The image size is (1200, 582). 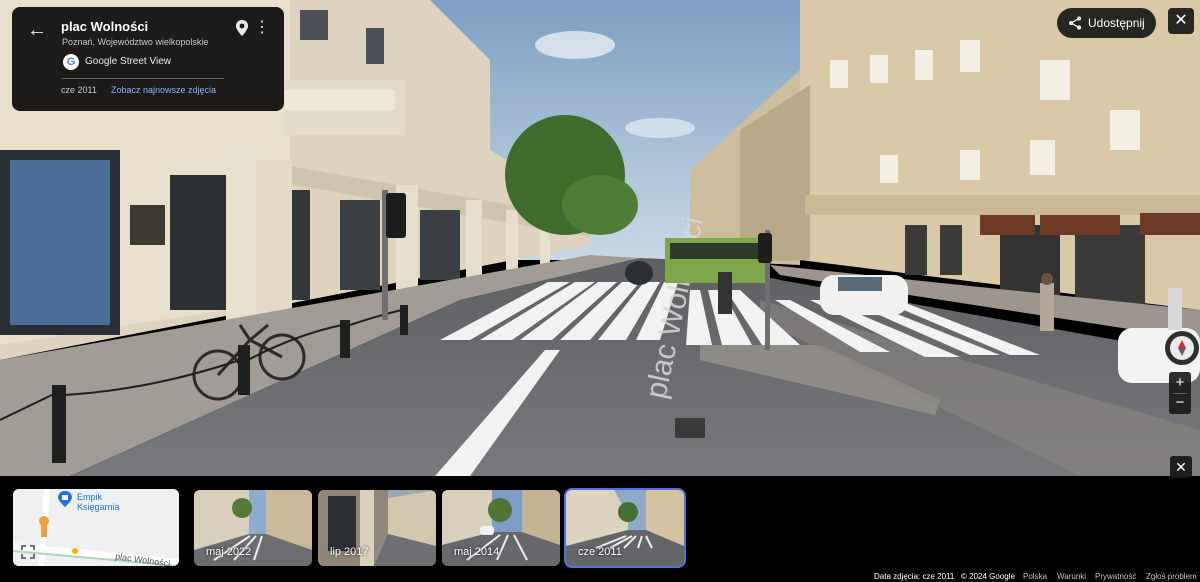 What do you see at coordinates (1115, 576) in the screenshot?
I see `footer-privacy: Prywatność` at bounding box center [1115, 576].